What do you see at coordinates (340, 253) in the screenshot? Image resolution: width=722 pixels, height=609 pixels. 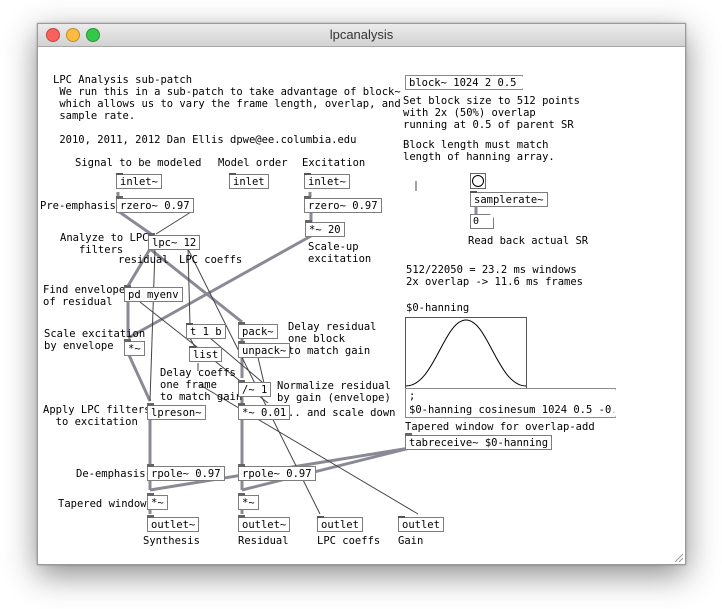 I see `scale-up-label: Scale-up excitation` at bounding box center [340, 253].